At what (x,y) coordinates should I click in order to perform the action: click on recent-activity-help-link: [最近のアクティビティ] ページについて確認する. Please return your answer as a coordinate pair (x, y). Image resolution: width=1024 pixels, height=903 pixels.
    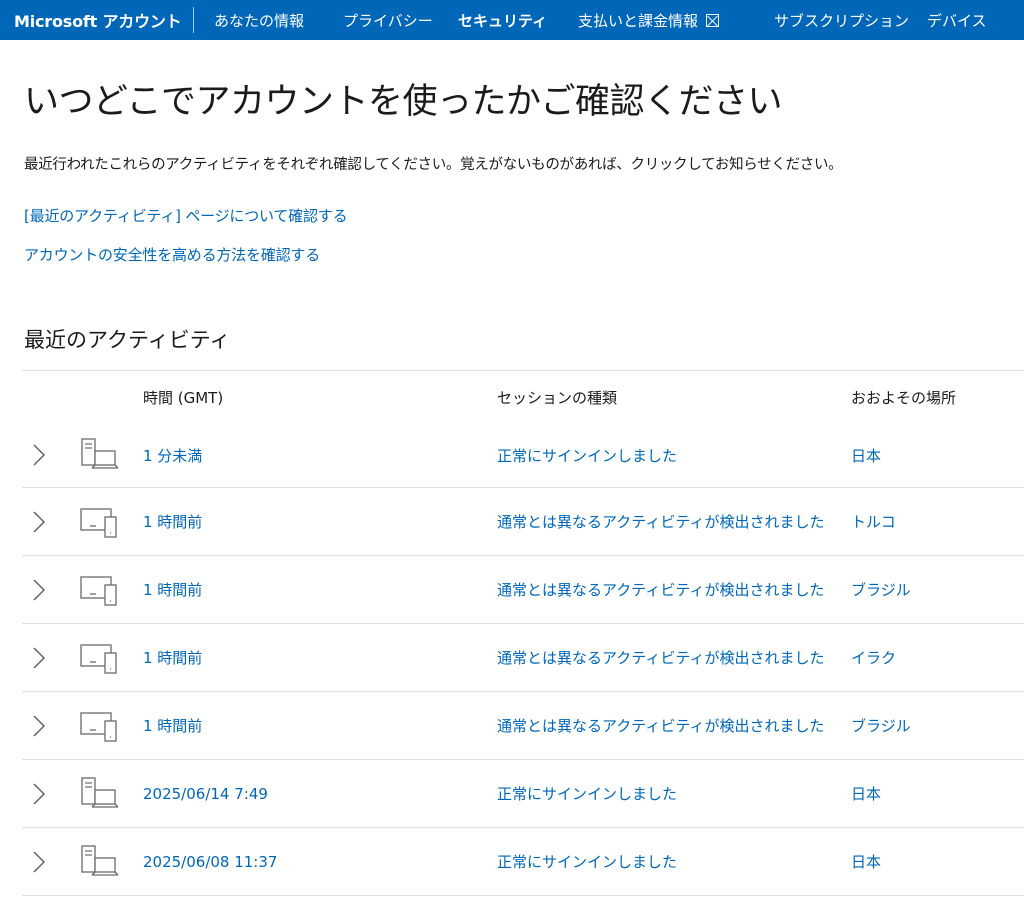
    Looking at the image, I should click on (186, 216).